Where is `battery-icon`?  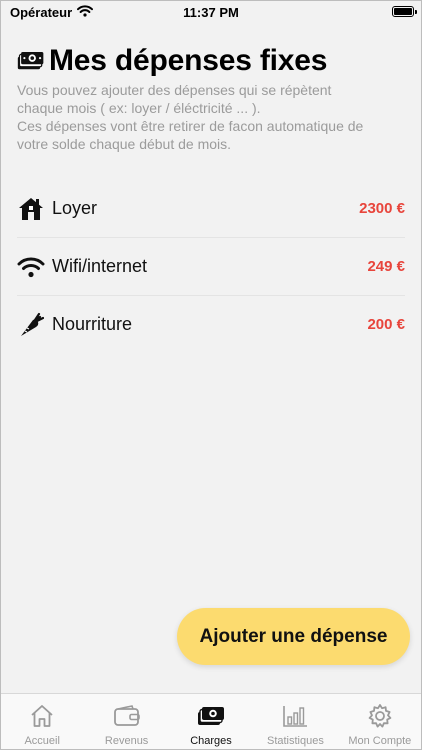
battery-icon is located at coordinates (404, 11).